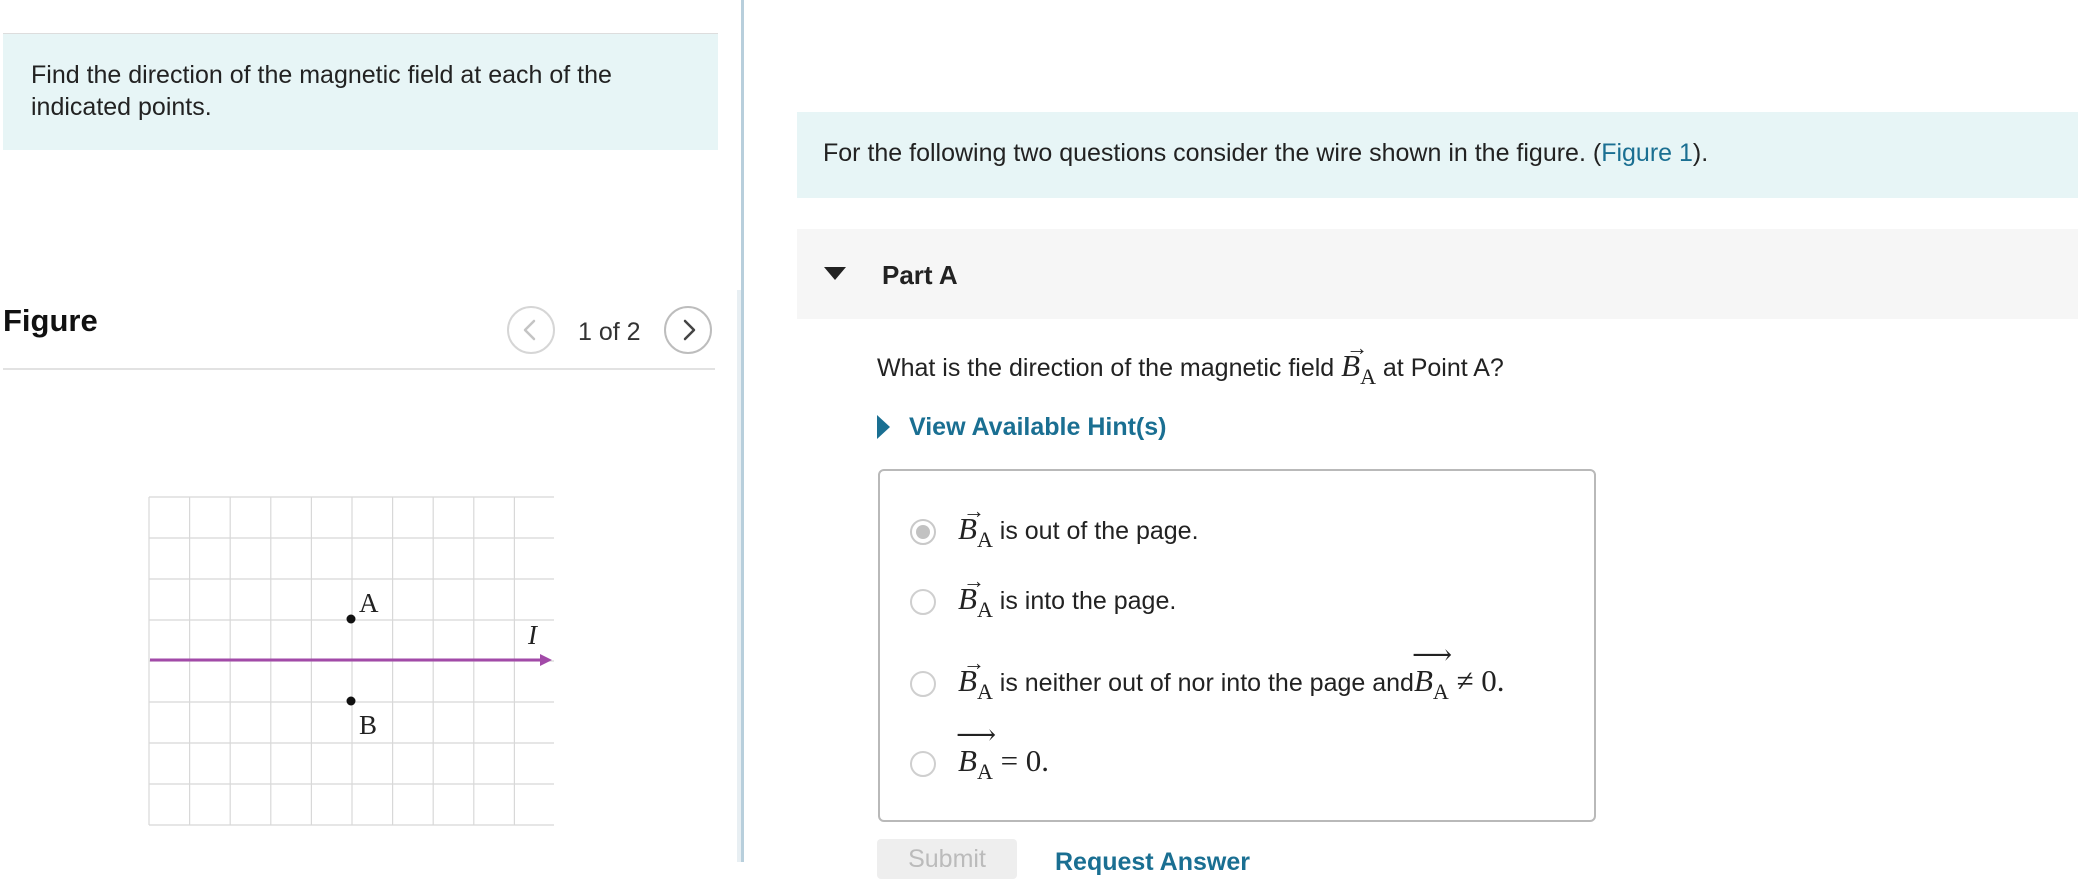 This screenshot has width=2078, height=879. What do you see at coordinates (883, 427) in the screenshot?
I see `caret-right-icon` at bounding box center [883, 427].